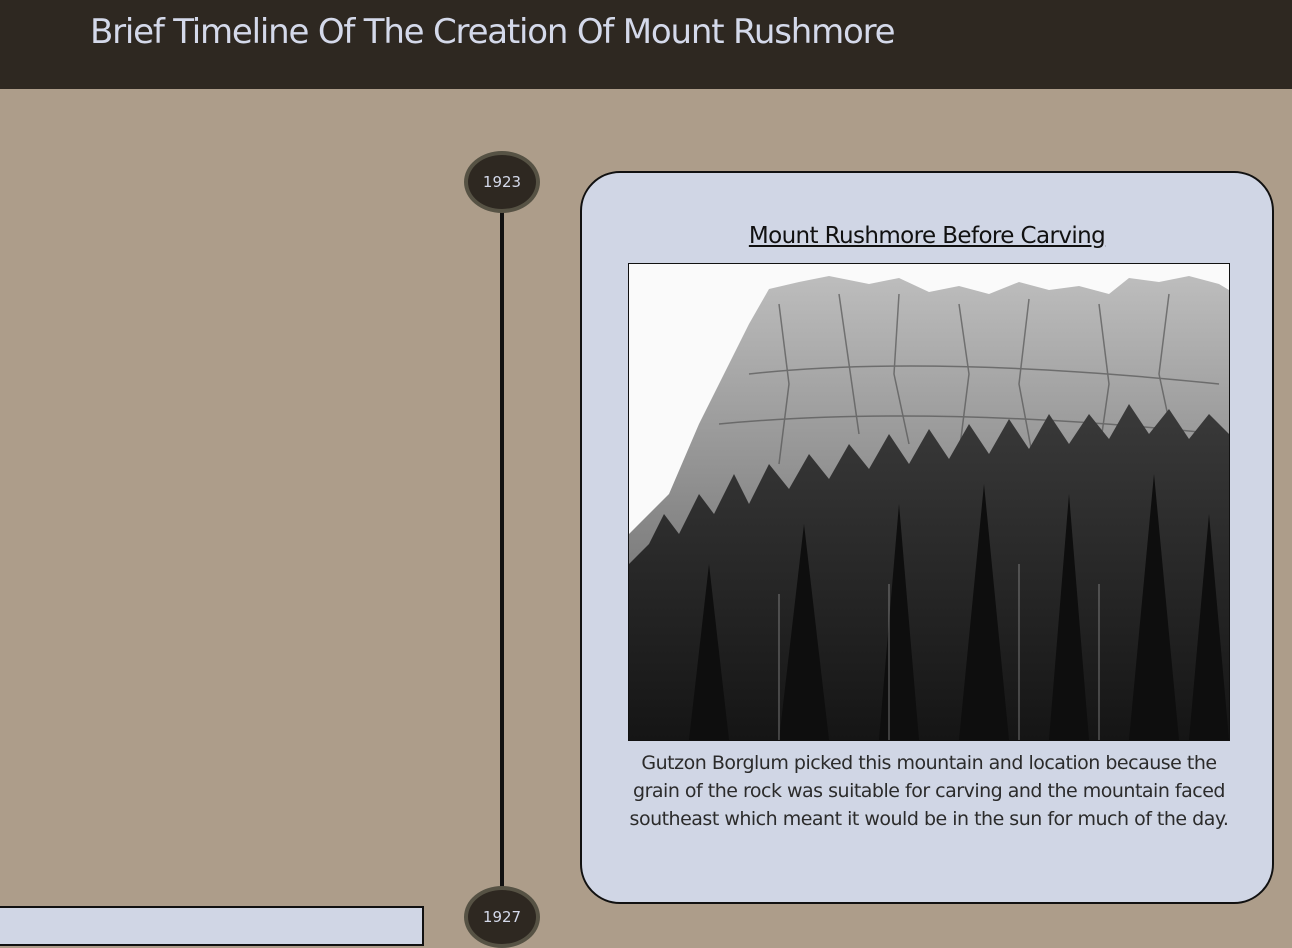  What do you see at coordinates (502, 917) in the screenshot?
I see `year-node-1927: 1927` at bounding box center [502, 917].